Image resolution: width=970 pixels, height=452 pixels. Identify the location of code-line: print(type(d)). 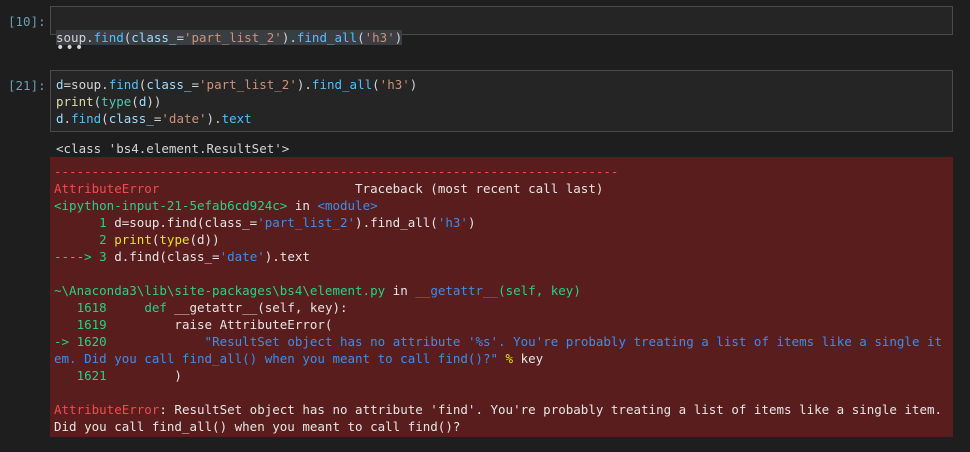
(109, 101).